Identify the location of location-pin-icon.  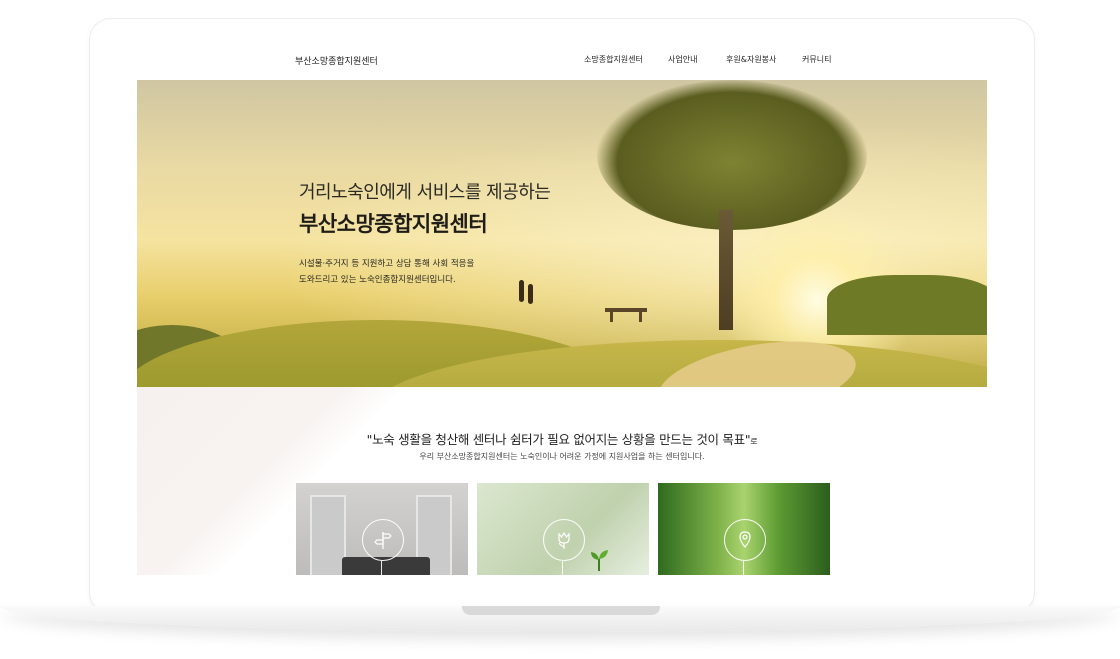
(745, 540).